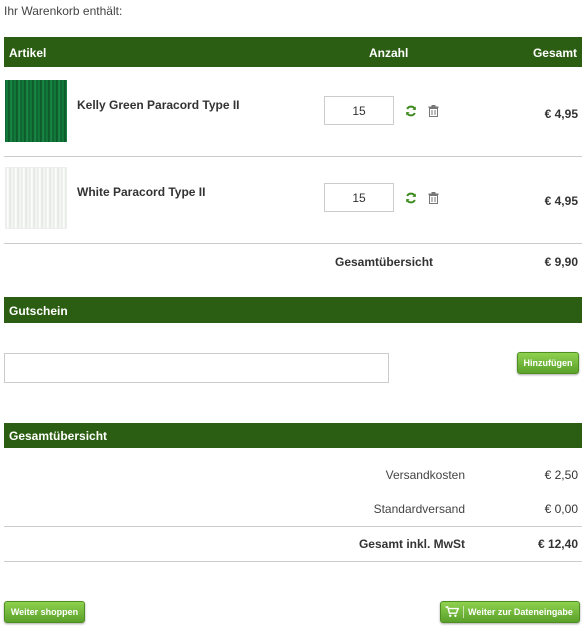 This screenshot has width=588, height=632. What do you see at coordinates (561, 509) in the screenshot?
I see `shipping-method-value: € 0,00` at bounding box center [561, 509].